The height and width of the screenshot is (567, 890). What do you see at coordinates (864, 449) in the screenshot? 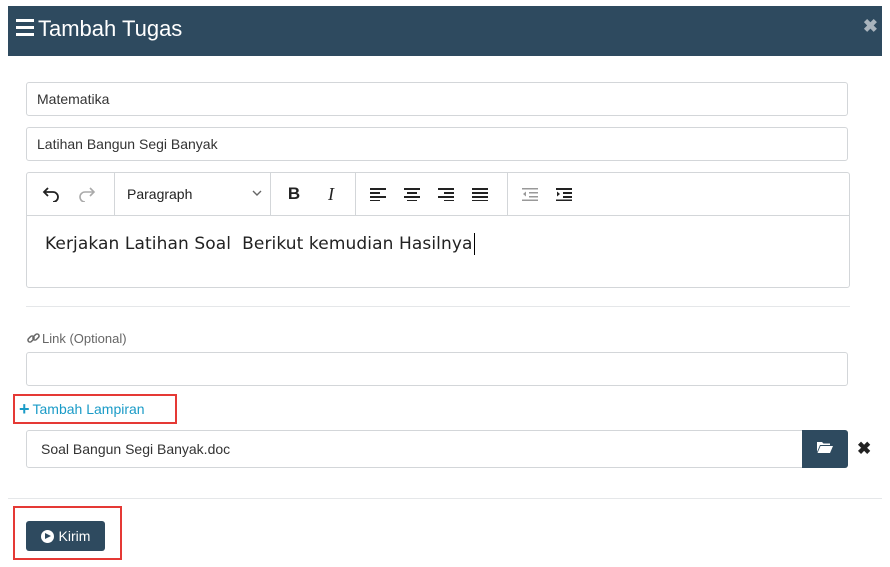
I see `remove-attachment-icon: ✖` at bounding box center [864, 449].